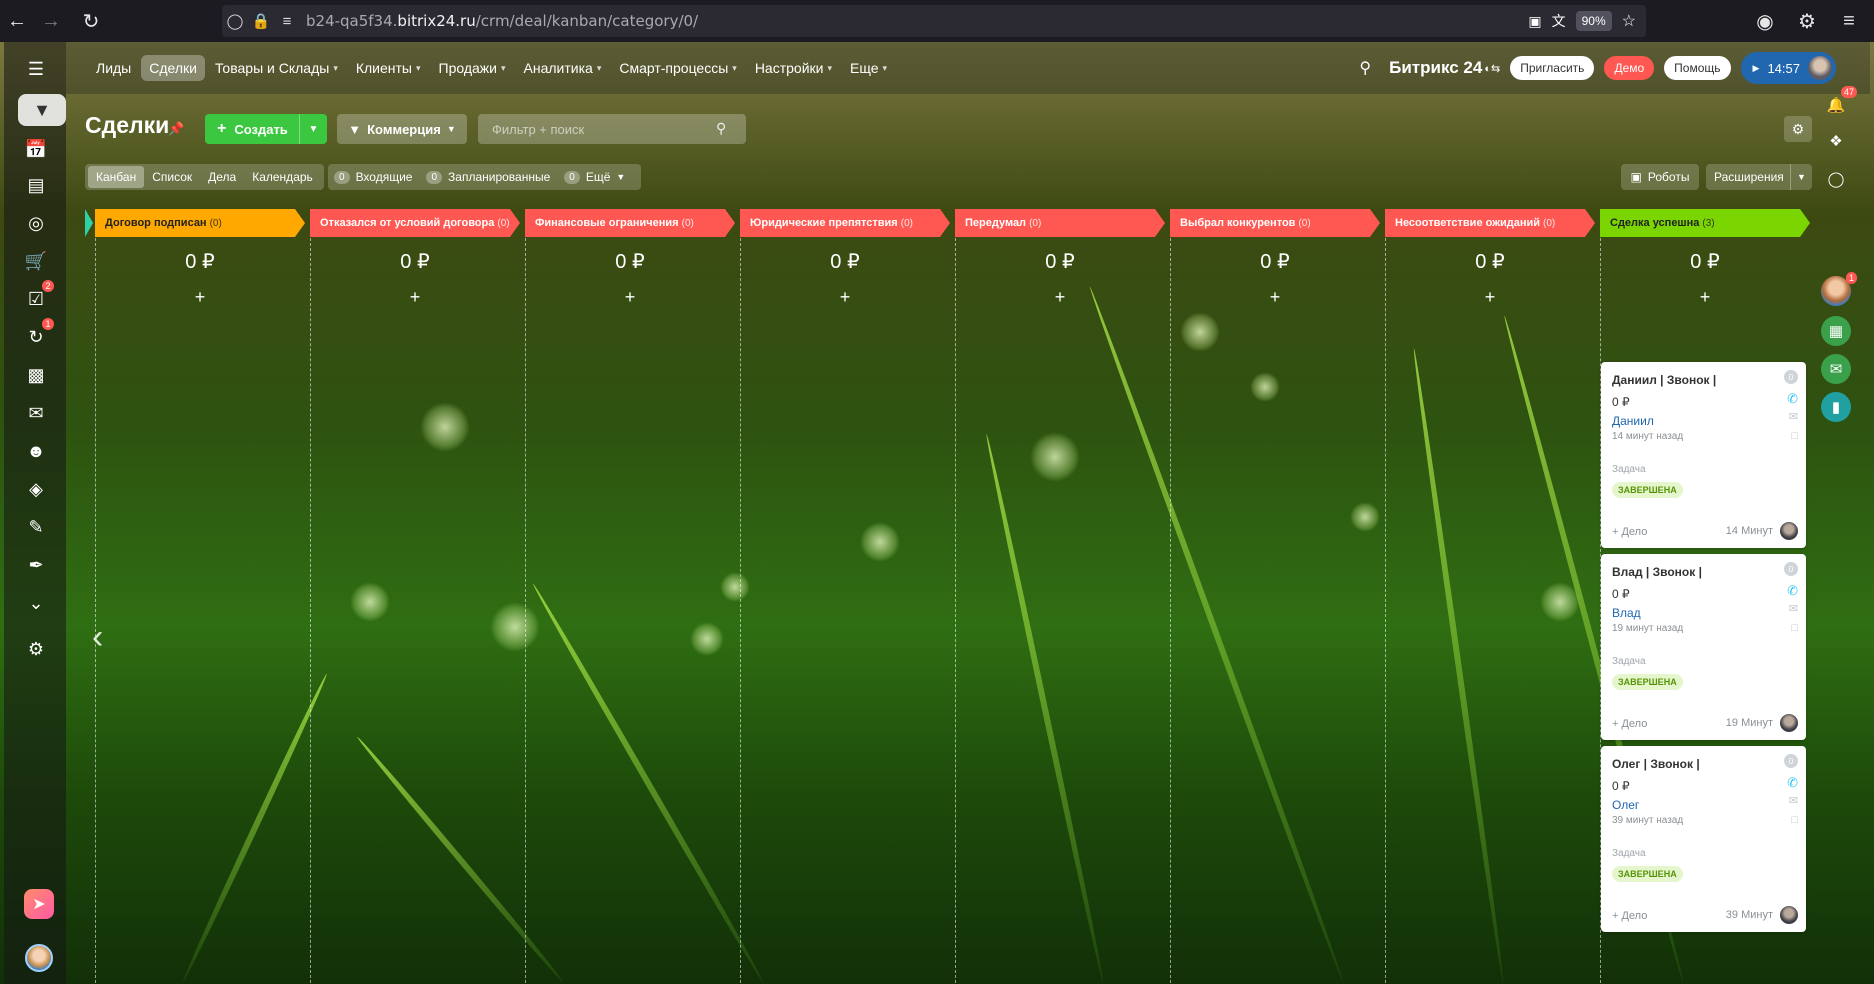 This screenshot has height=984, width=1874. What do you see at coordinates (287, 21) in the screenshot?
I see `permissions-icon: ≡` at bounding box center [287, 21].